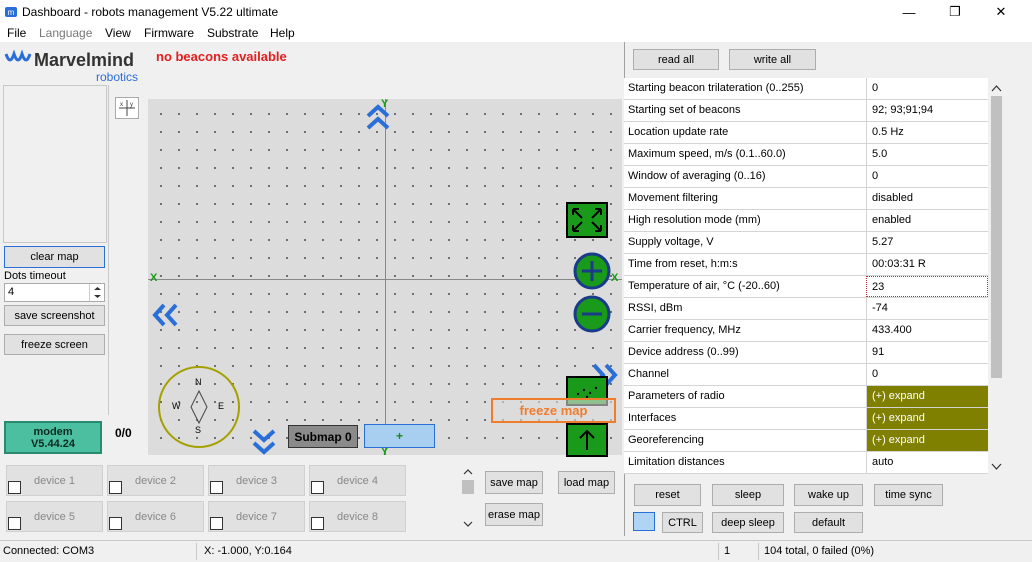  Describe the element at coordinates (684, 330) in the screenshot. I see `setting-name: Carrier frequency, MHz` at that location.